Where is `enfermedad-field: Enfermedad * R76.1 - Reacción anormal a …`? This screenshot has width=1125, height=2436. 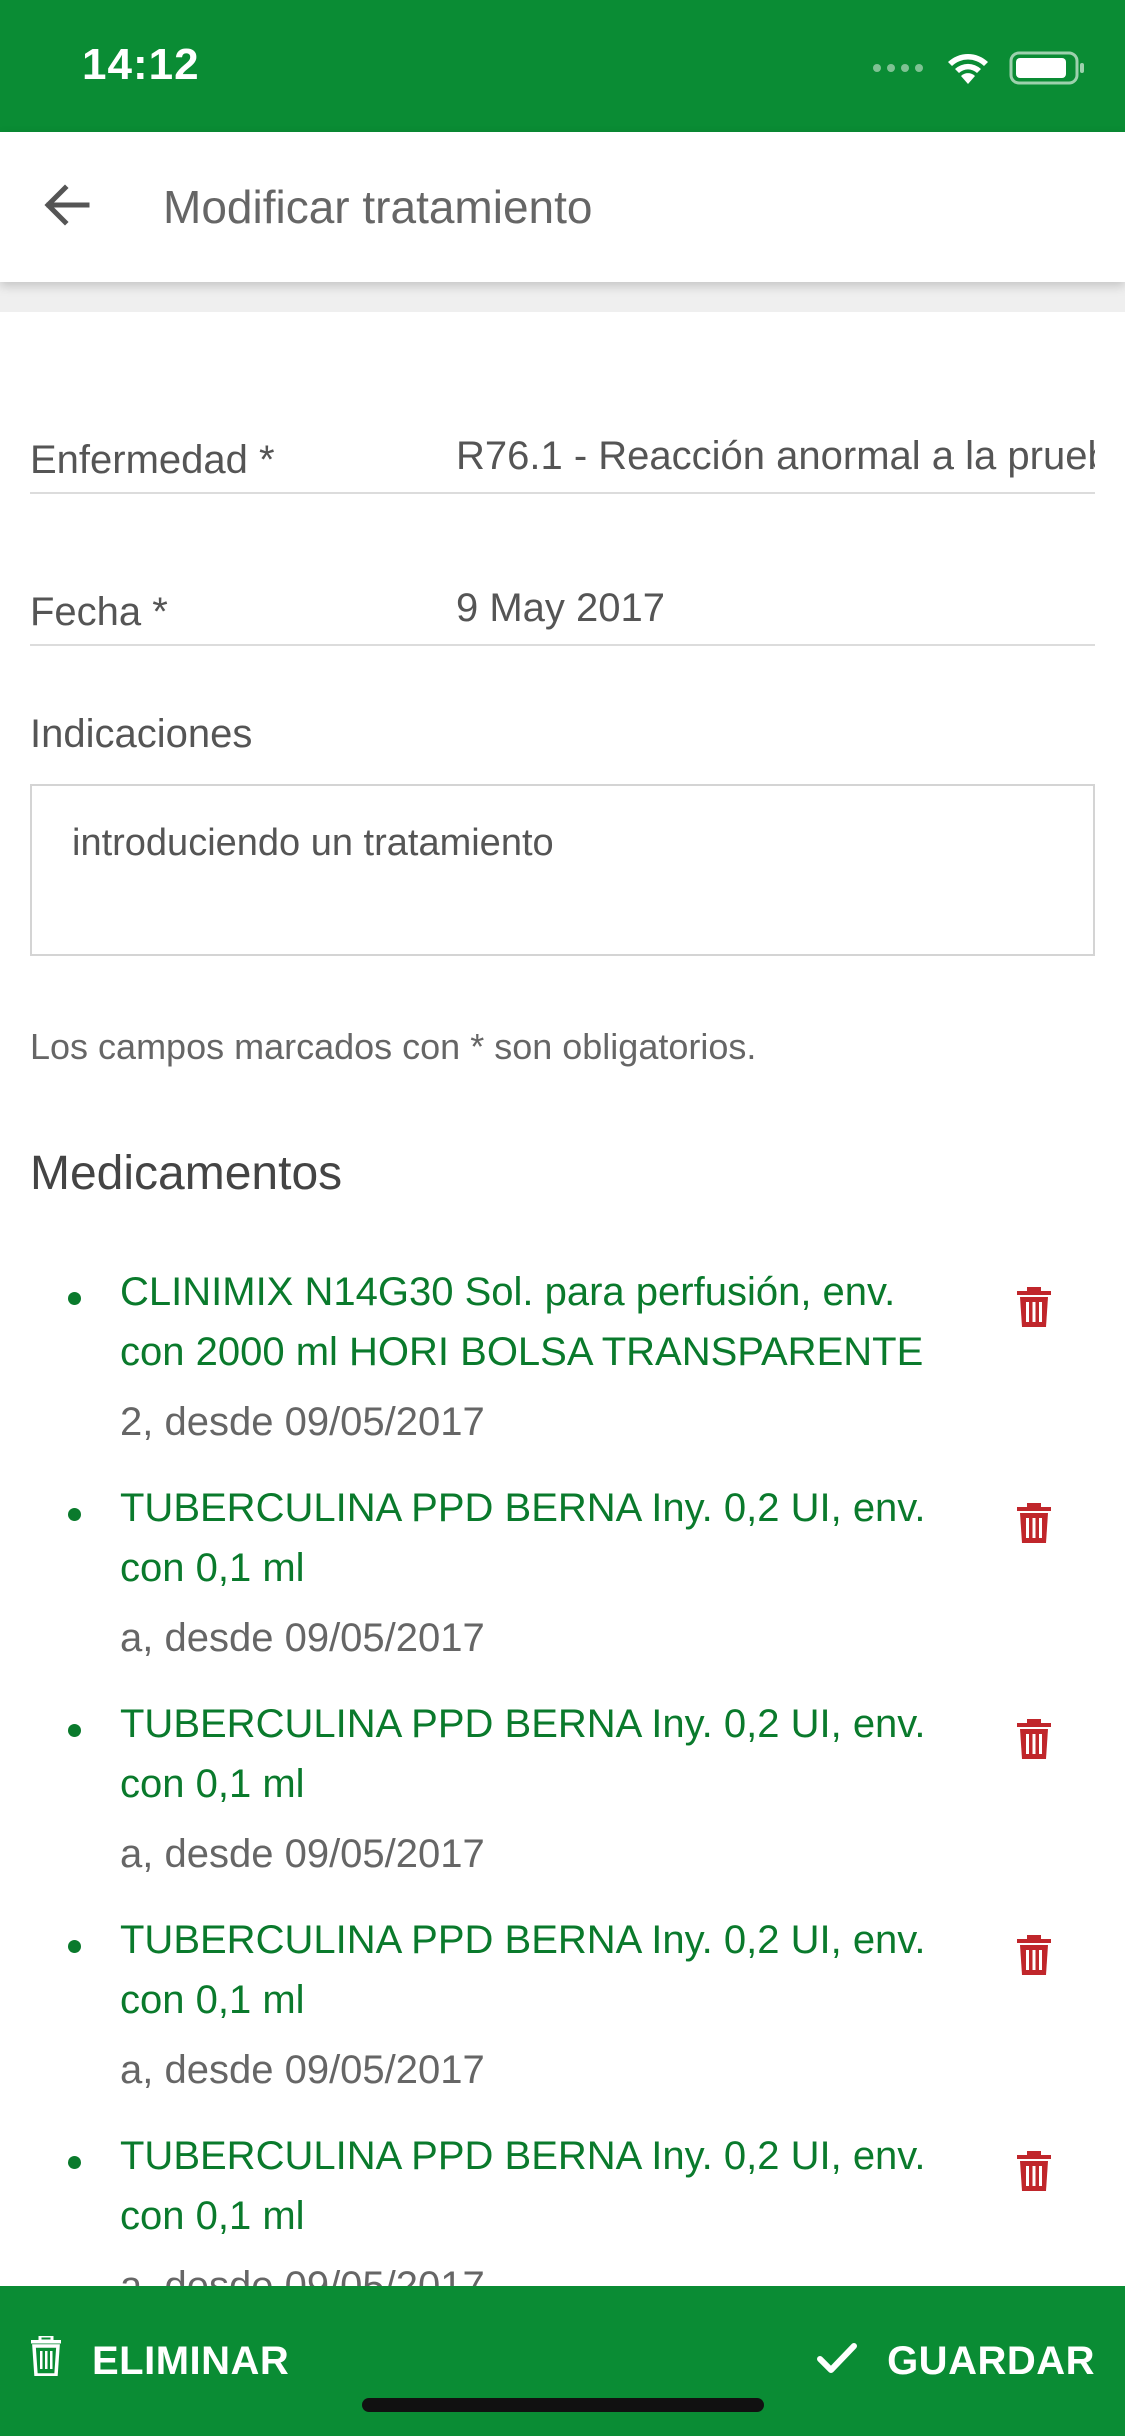
enfermedad-field: Enfermedad * R76.1 - Reacción anormal a … is located at coordinates (562, 457).